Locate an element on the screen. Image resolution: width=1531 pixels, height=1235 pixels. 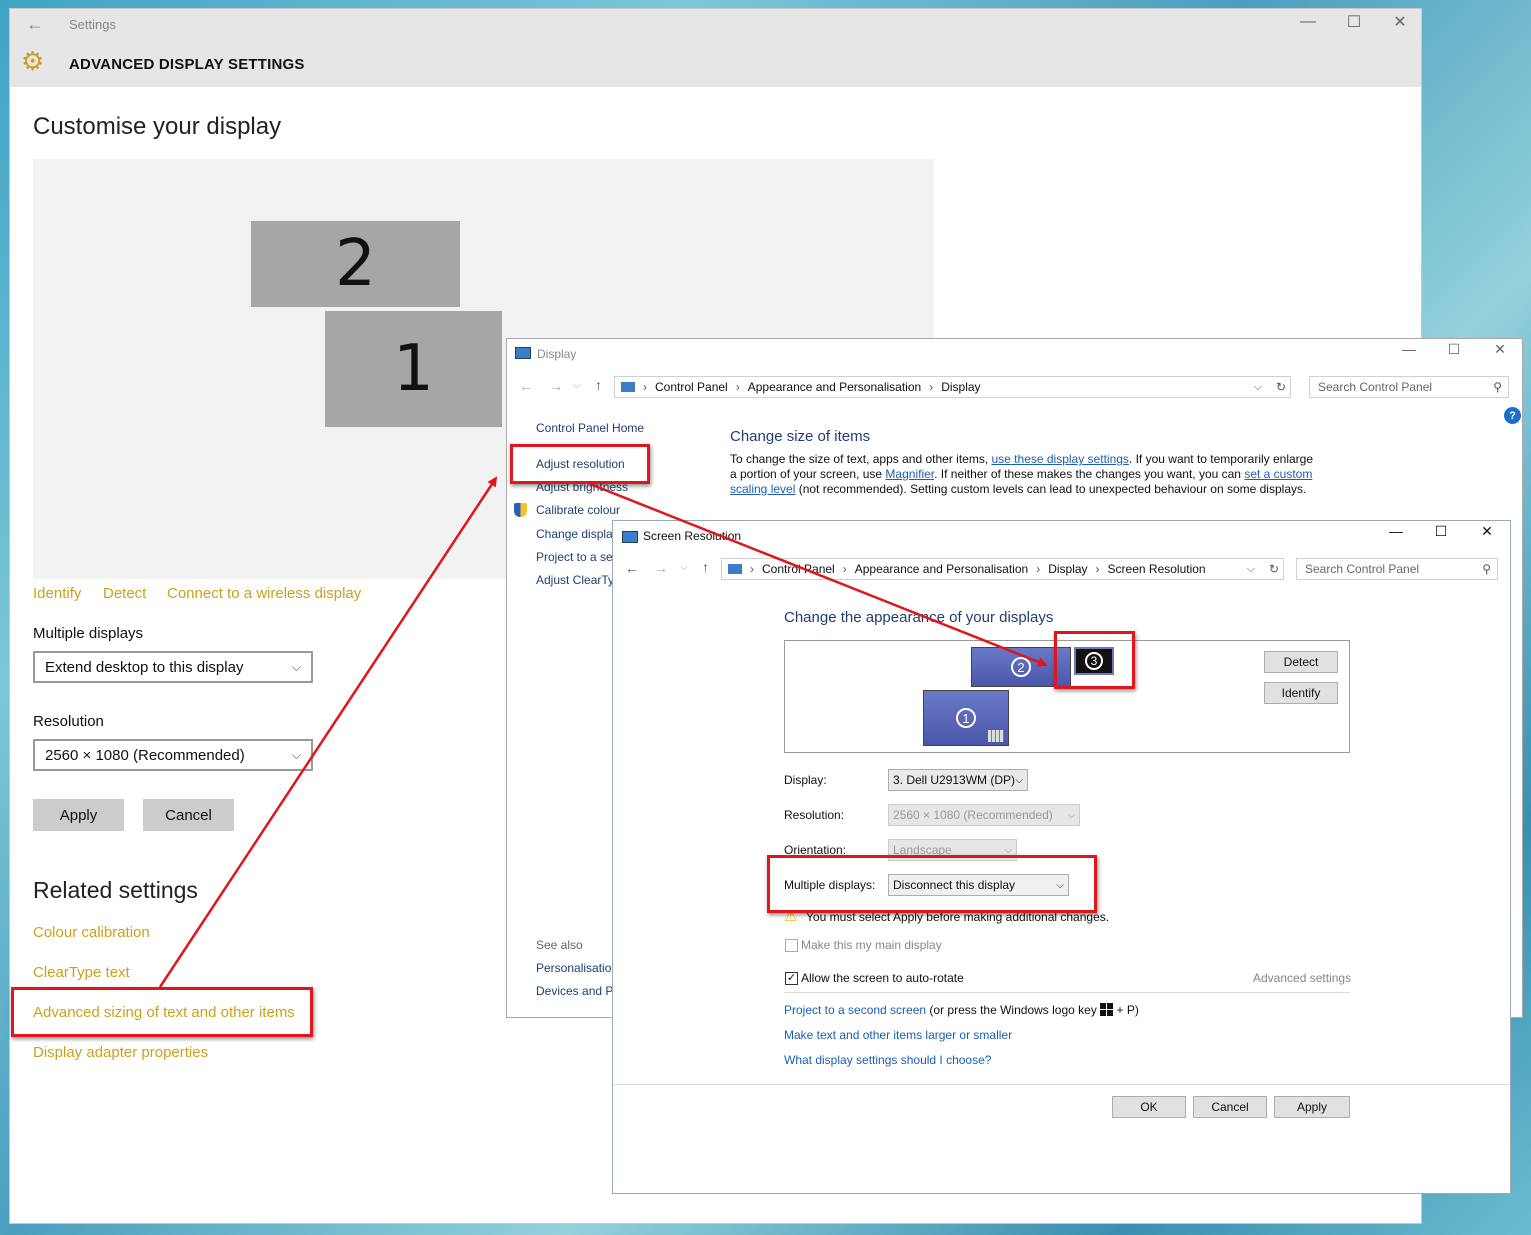
identify-link: Identify is located at coordinates (57, 593).